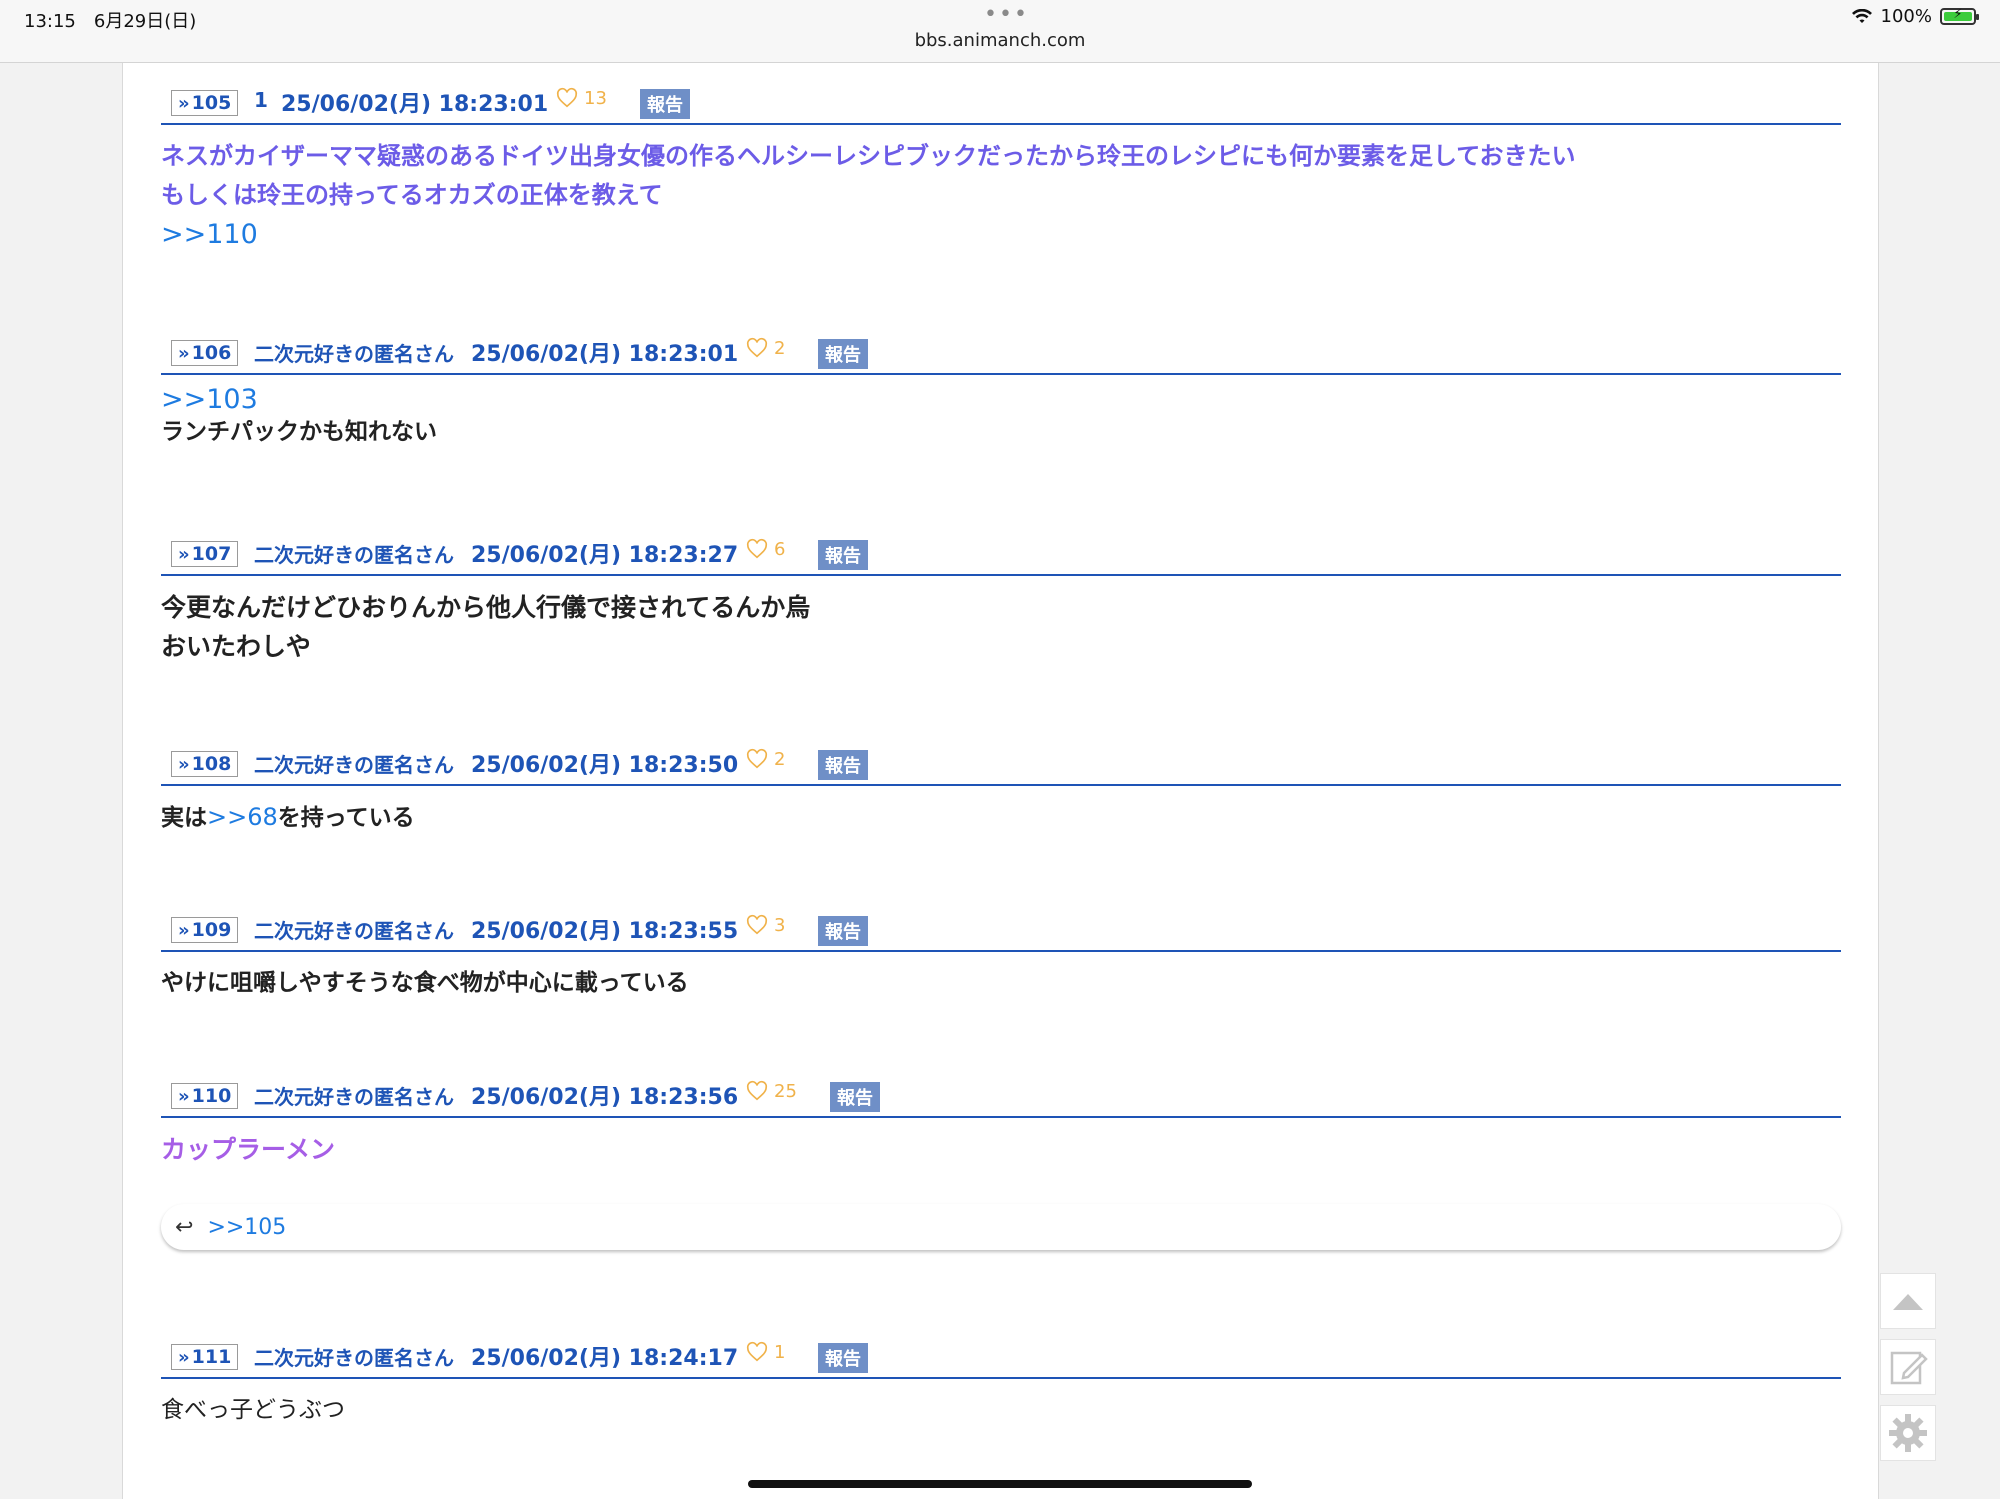 The width and height of the screenshot is (2000, 1499). I want to click on post-number-button: » 111, so click(205, 1357).